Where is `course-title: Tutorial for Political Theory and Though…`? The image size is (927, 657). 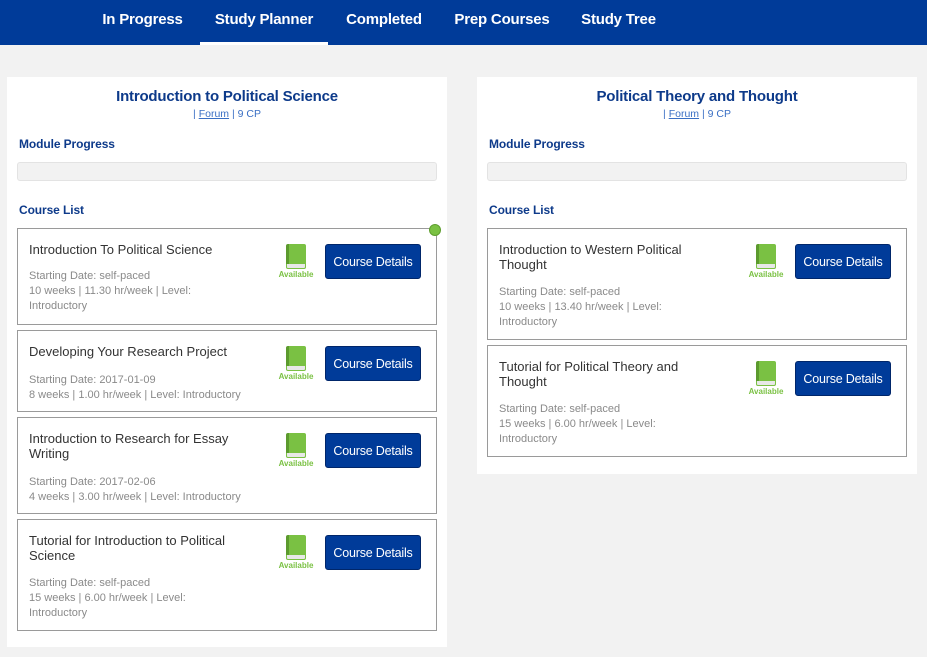 course-title: Tutorial for Political Theory and Though… is located at coordinates (589, 374).